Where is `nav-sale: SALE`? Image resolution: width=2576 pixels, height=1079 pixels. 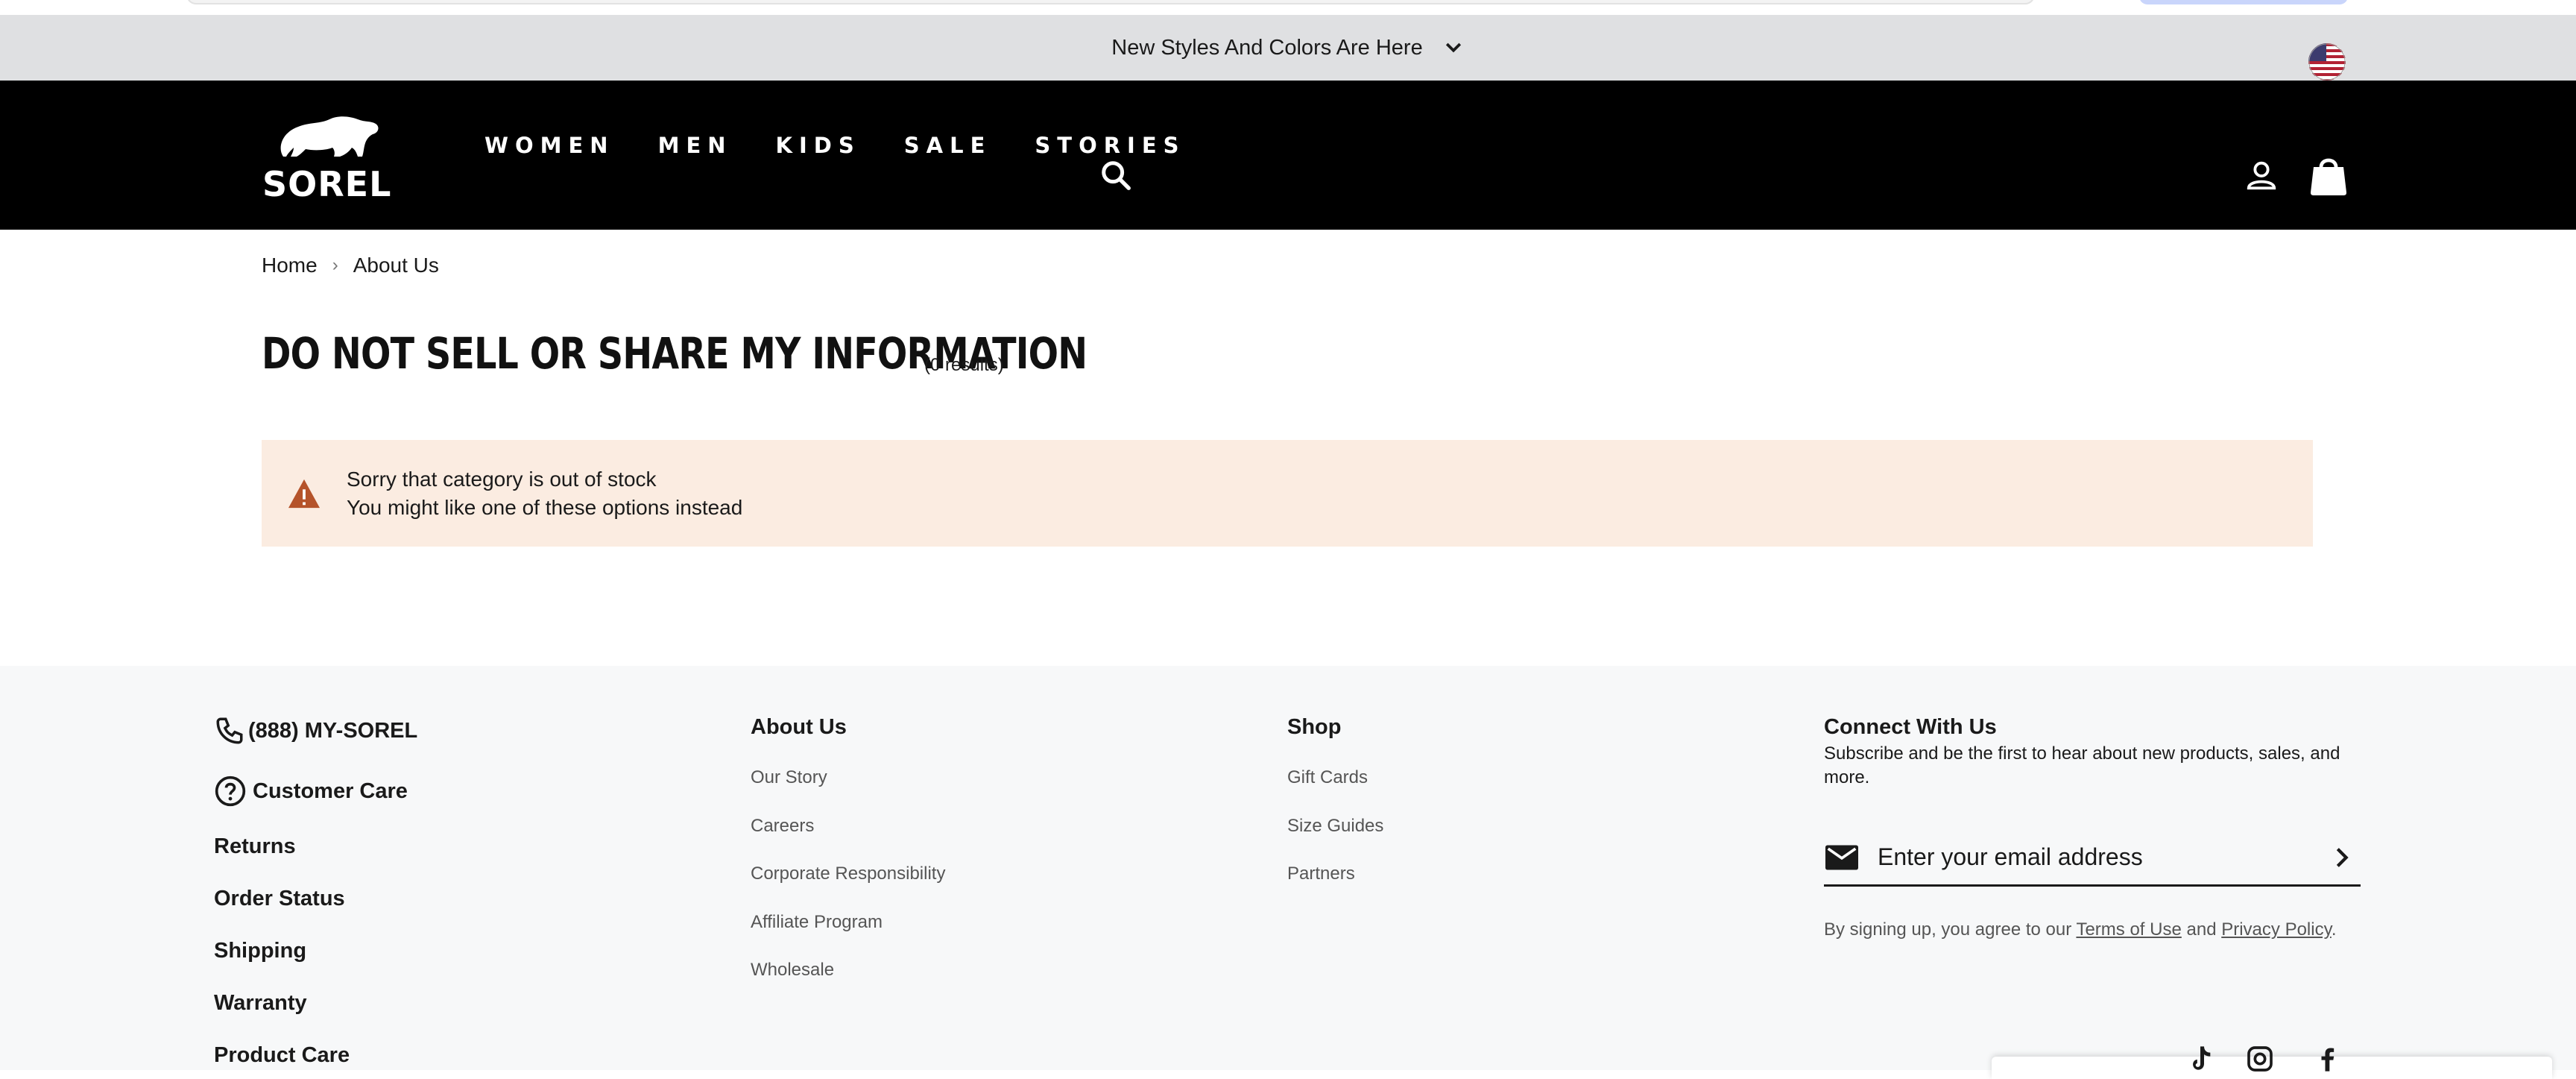 nav-sale: SALE is located at coordinates (948, 145).